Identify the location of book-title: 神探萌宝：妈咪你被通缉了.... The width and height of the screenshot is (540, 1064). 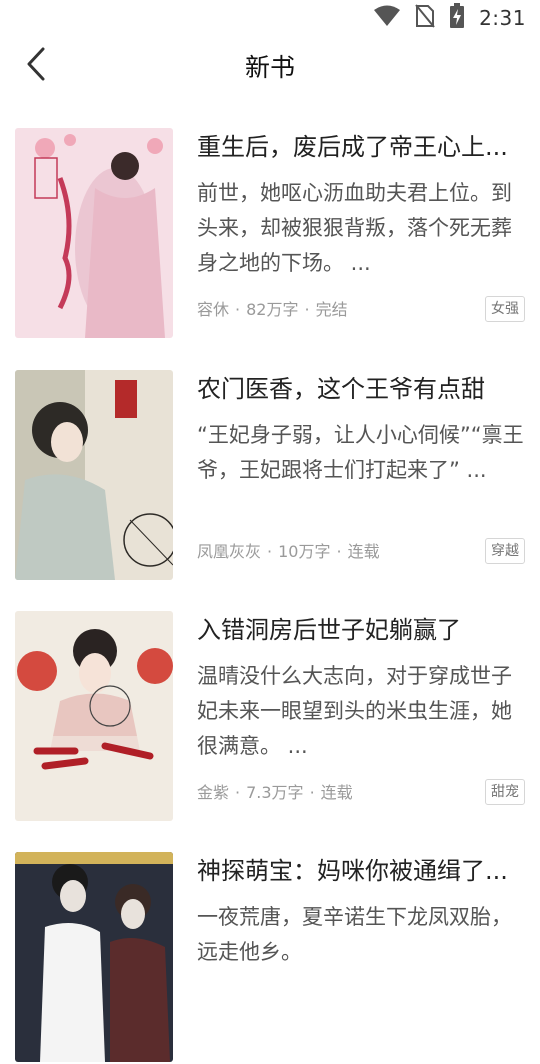
(362, 871).